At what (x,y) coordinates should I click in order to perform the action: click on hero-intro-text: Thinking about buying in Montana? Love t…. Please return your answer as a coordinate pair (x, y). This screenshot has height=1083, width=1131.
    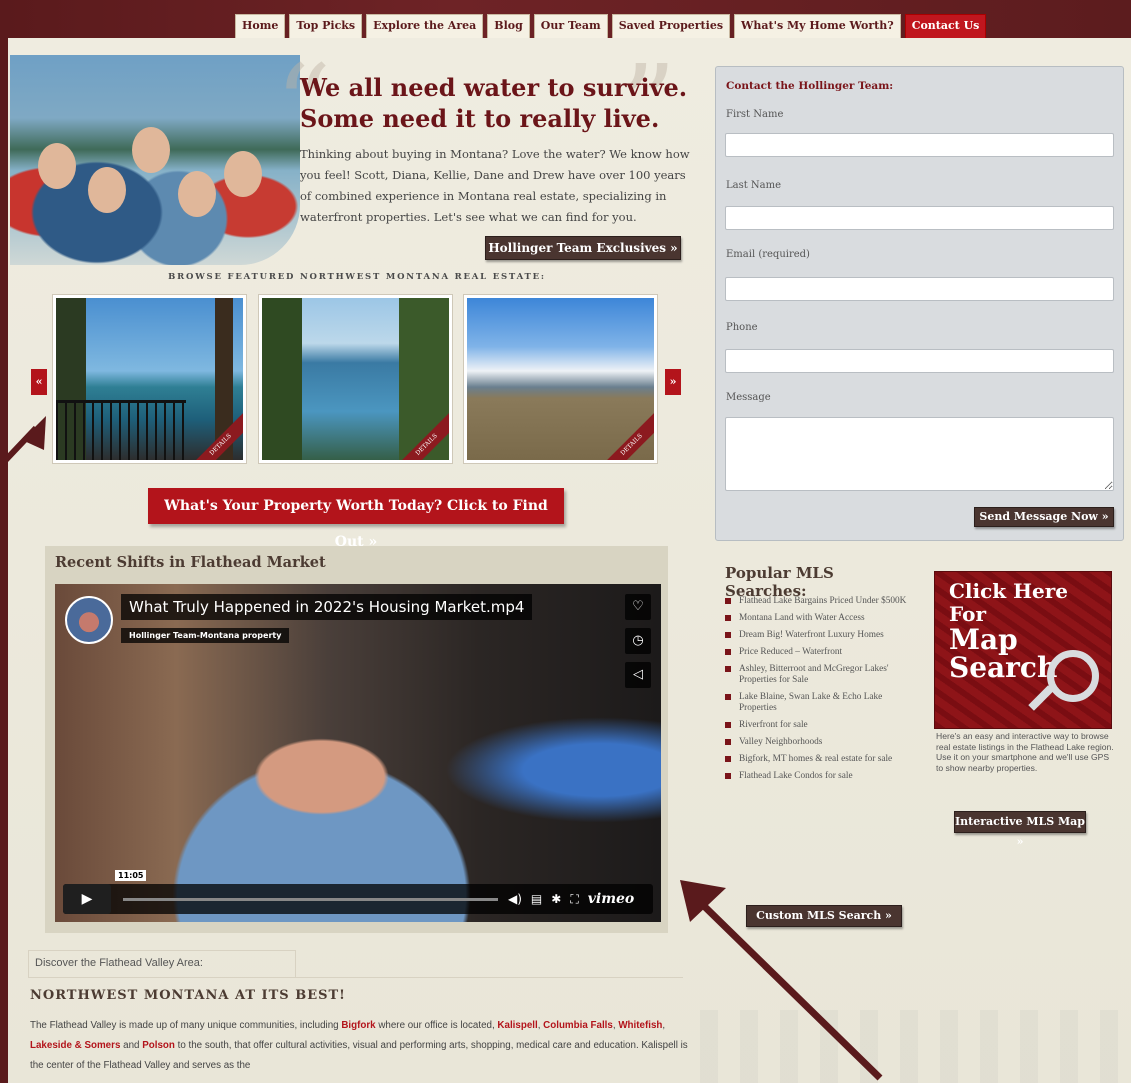
    Looking at the image, I should click on (495, 185).